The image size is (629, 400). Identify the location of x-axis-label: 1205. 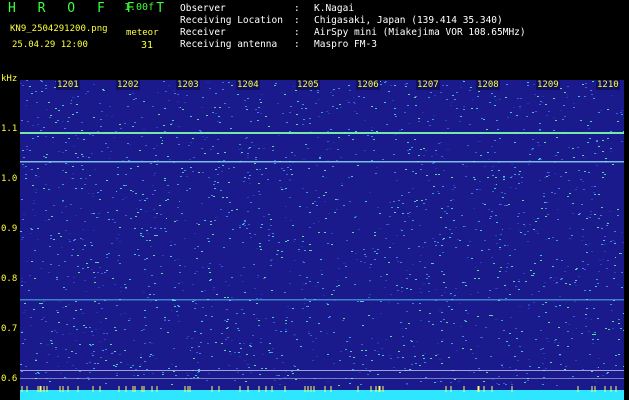
(308, 85).